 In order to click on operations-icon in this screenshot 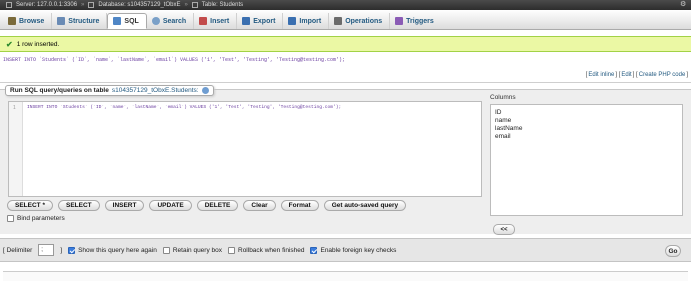, I will do `click(338, 21)`.